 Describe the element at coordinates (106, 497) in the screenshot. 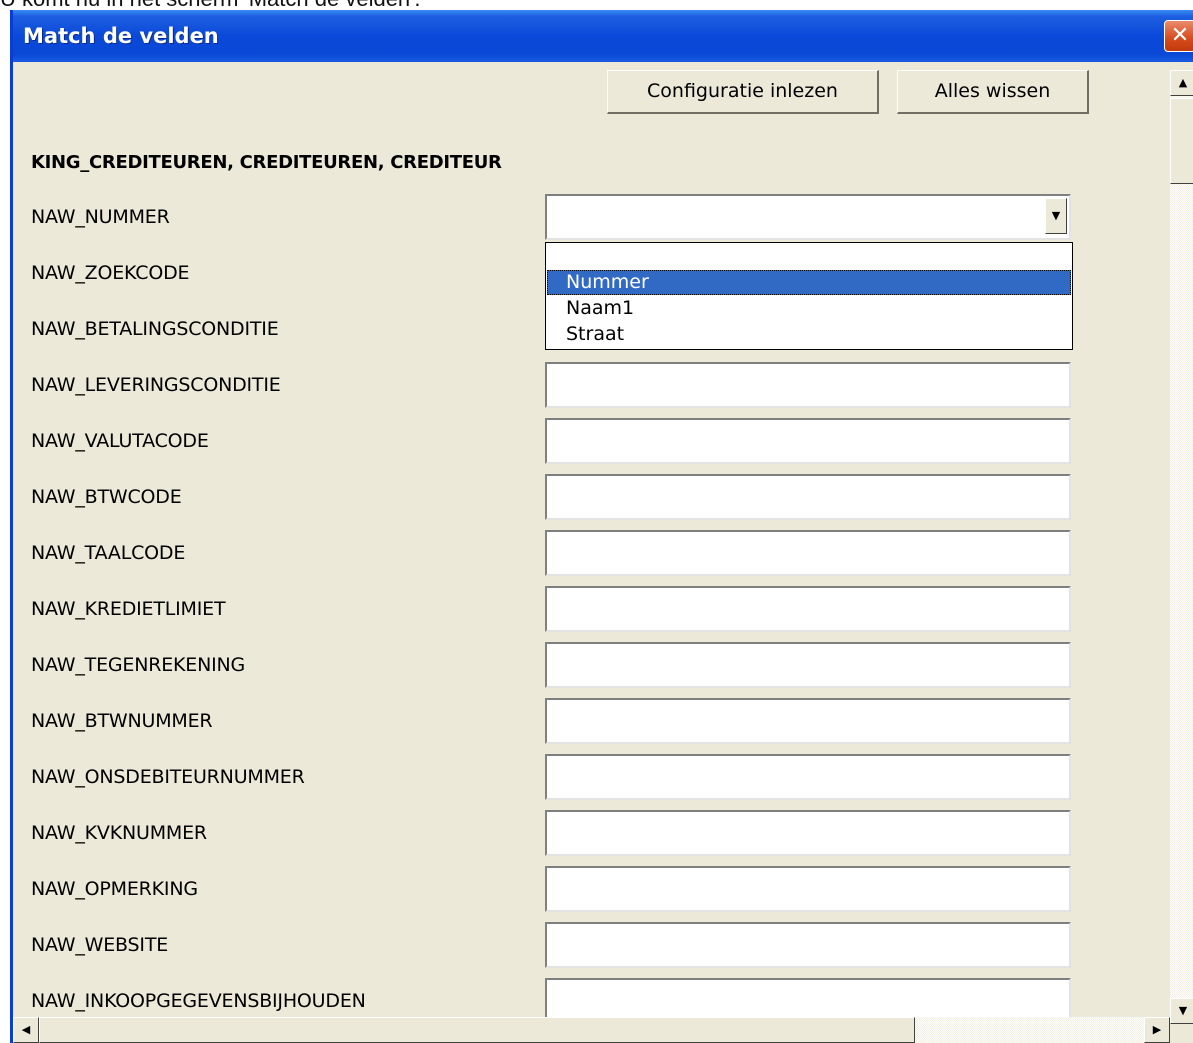

I see `field-label-naw-btwcode: NAW_BTWCODE` at that location.